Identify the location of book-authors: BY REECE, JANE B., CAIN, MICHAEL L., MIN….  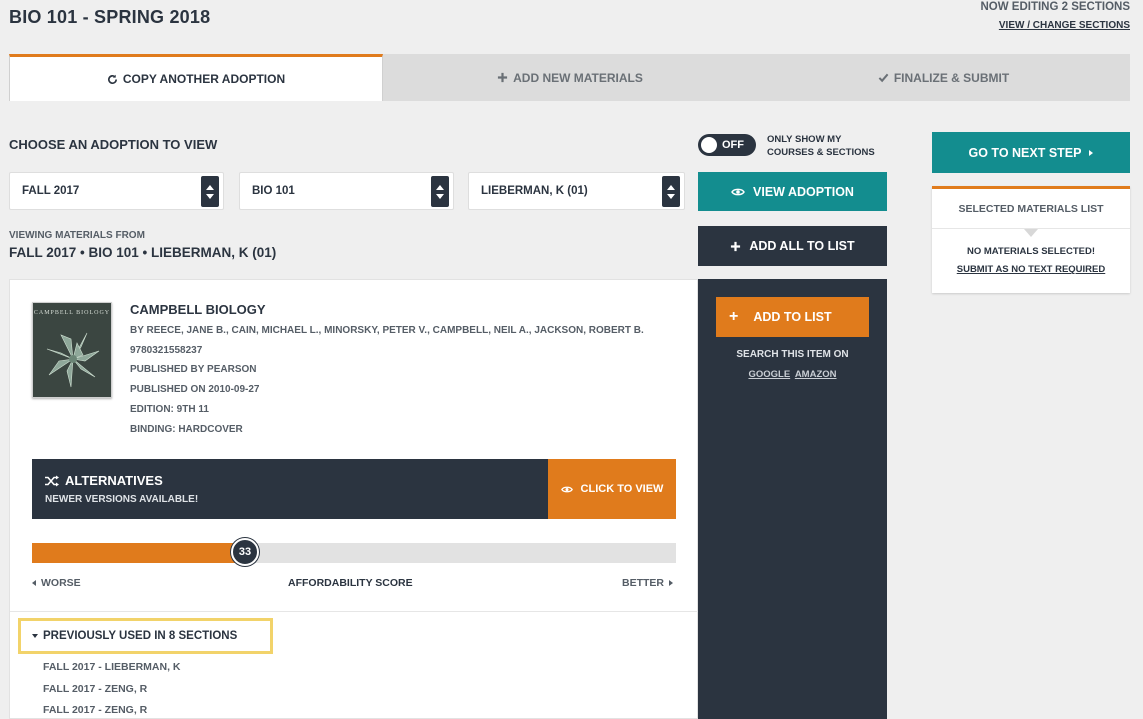
(387, 330).